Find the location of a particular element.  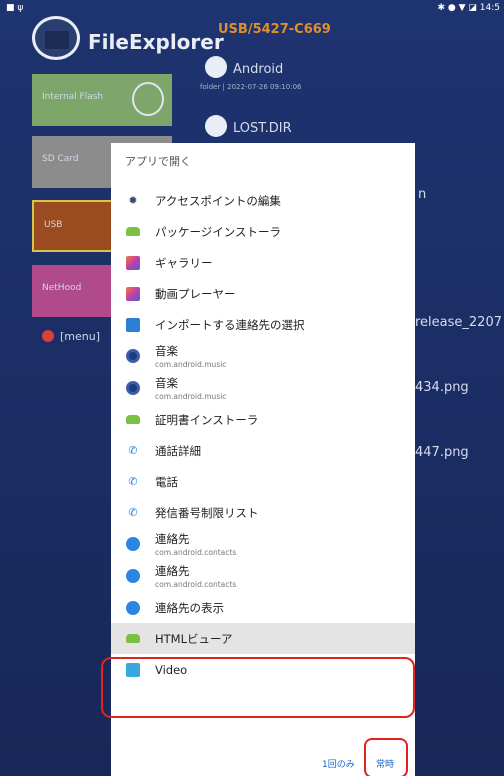

app-option-label: HTMLビューア is located at coordinates (194, 638).